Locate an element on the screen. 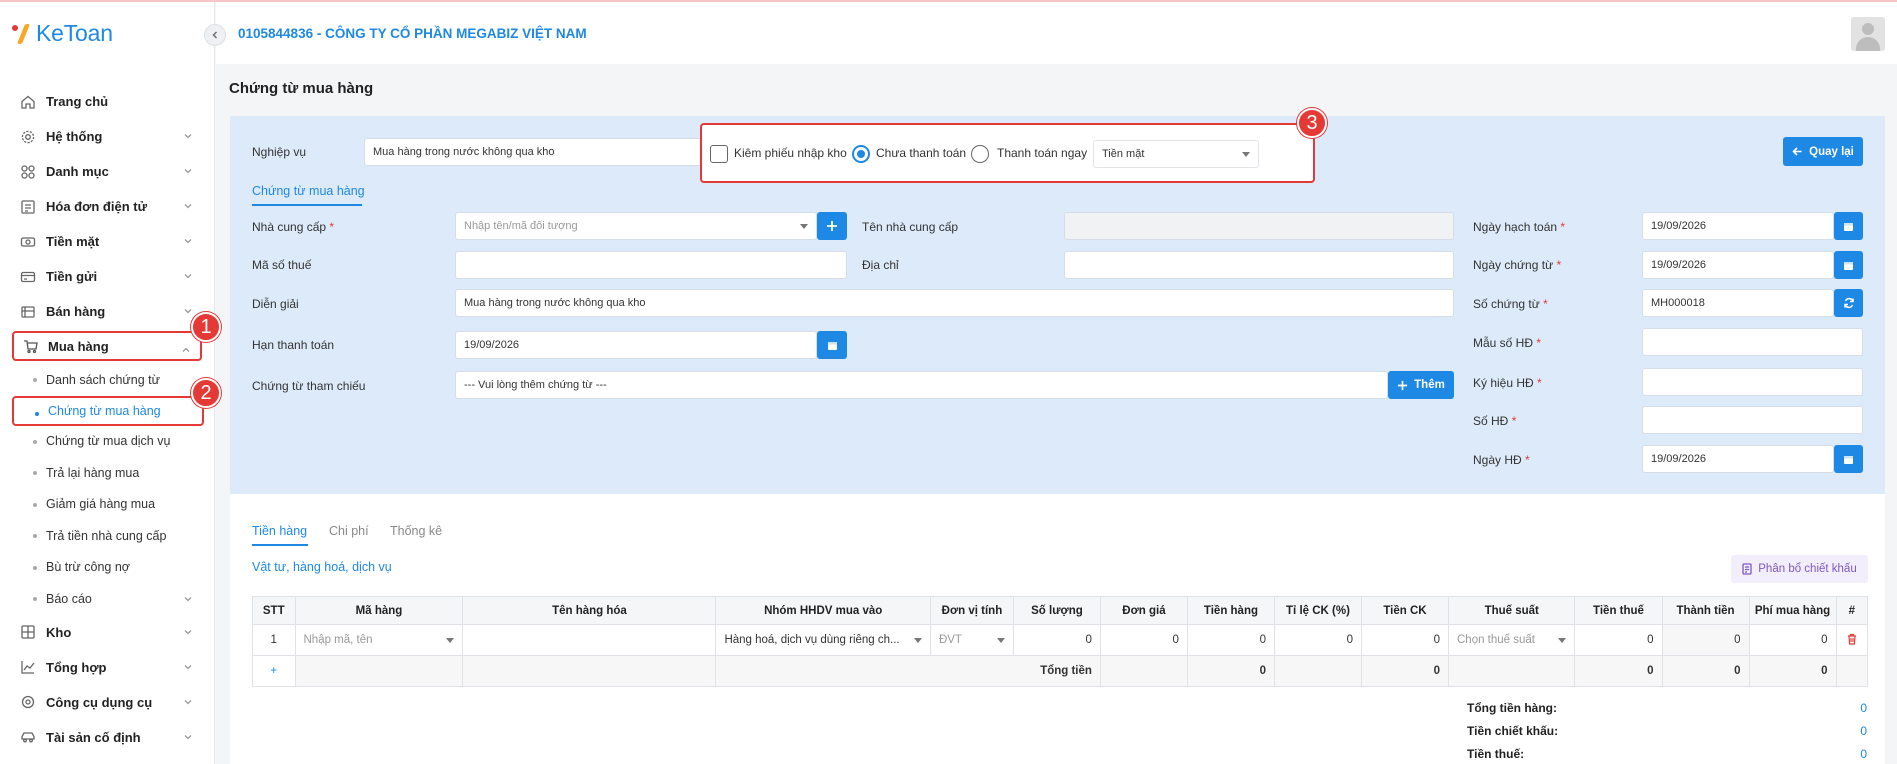 The image size is (1897, 764). dien-giai-input: Mua hàng trong nước không qua kho is located at coordinates (954, 303).